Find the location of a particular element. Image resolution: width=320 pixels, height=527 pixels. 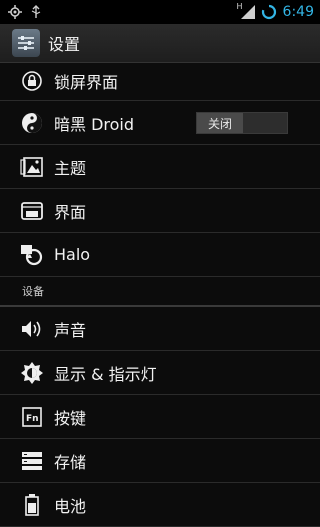

list-item-label: 界面 is located at coordinates (70, 212).